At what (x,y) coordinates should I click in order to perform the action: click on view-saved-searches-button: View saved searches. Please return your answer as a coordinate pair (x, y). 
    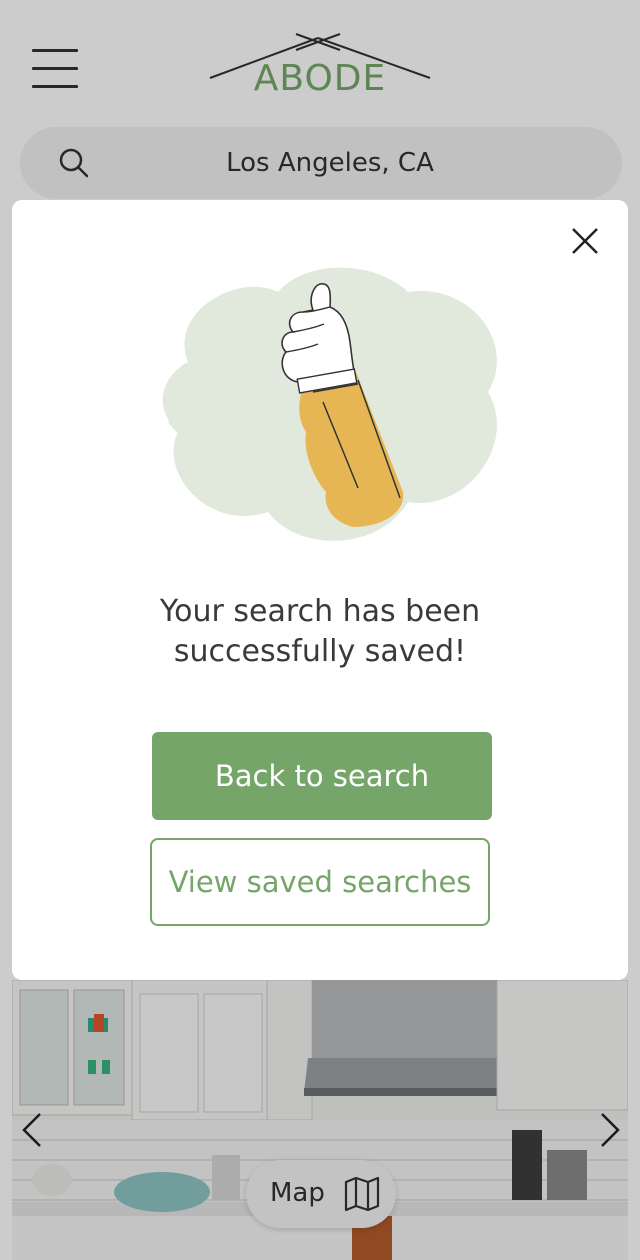
    Looking at the image, I should click on (320, 882).